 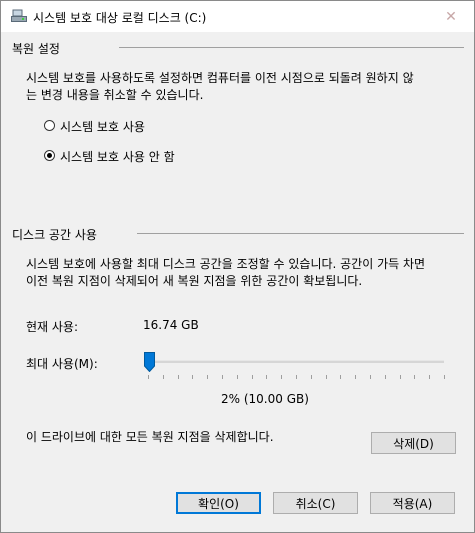 I want to click on current-usage-label: 현재 사용:, so click(x=52, y=327).